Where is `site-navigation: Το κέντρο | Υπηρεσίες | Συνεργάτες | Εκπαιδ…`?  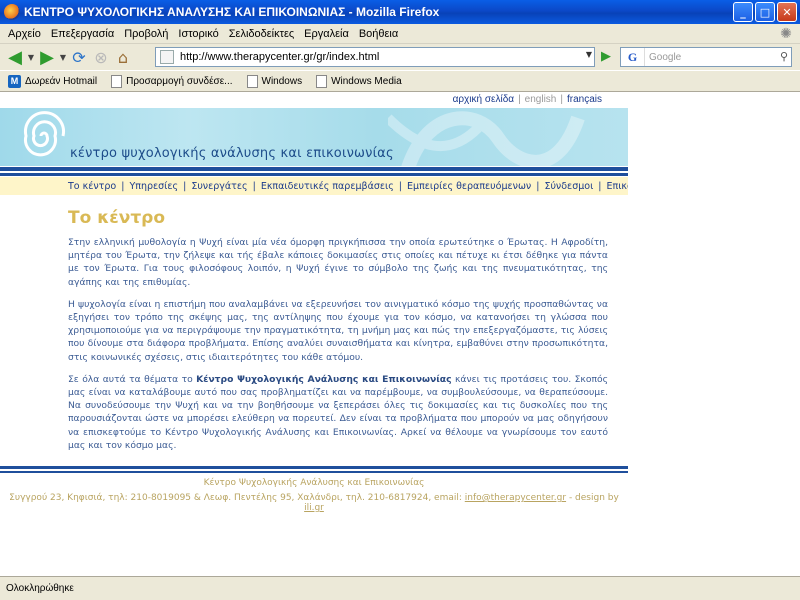 site-navigation: Το κέντρο | Υπηρεσίες | Συνεργάτες | Εκπαιδ… is located at coordinates (332, 186).